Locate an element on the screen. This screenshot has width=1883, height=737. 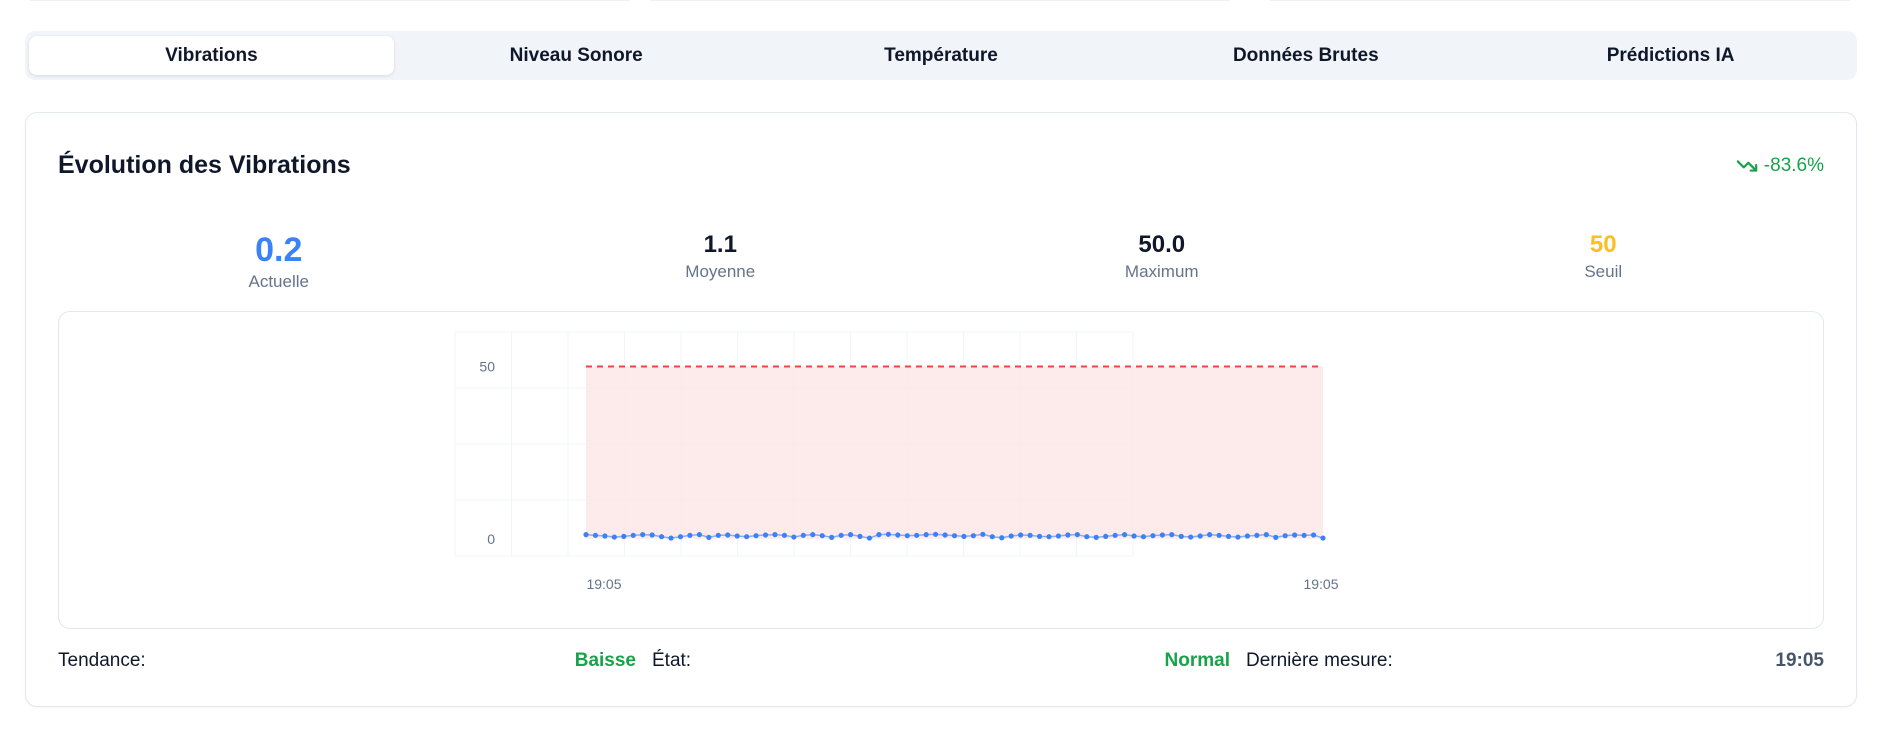
footer-state-label: État: is located at coordinates (672, 660).